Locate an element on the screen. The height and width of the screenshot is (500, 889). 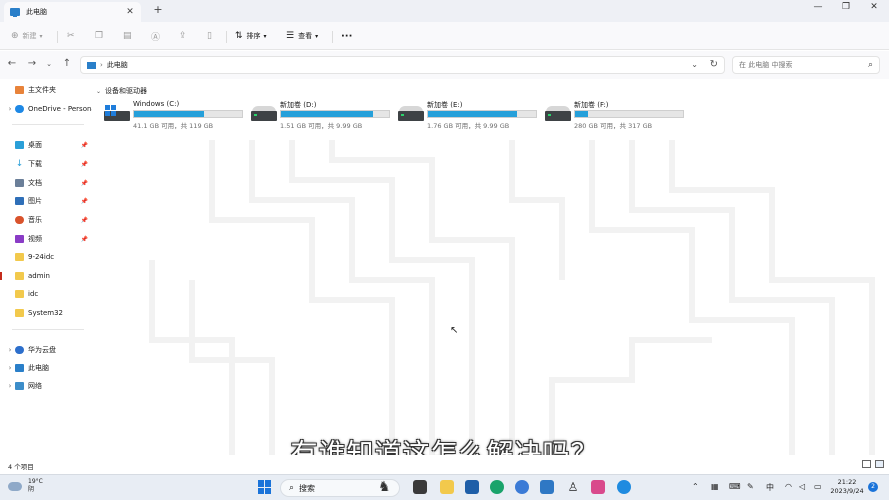
drive-tile: 新加卷 (F:) 280 GB 可用，共 317 GB is located at coordinates (617, 115).